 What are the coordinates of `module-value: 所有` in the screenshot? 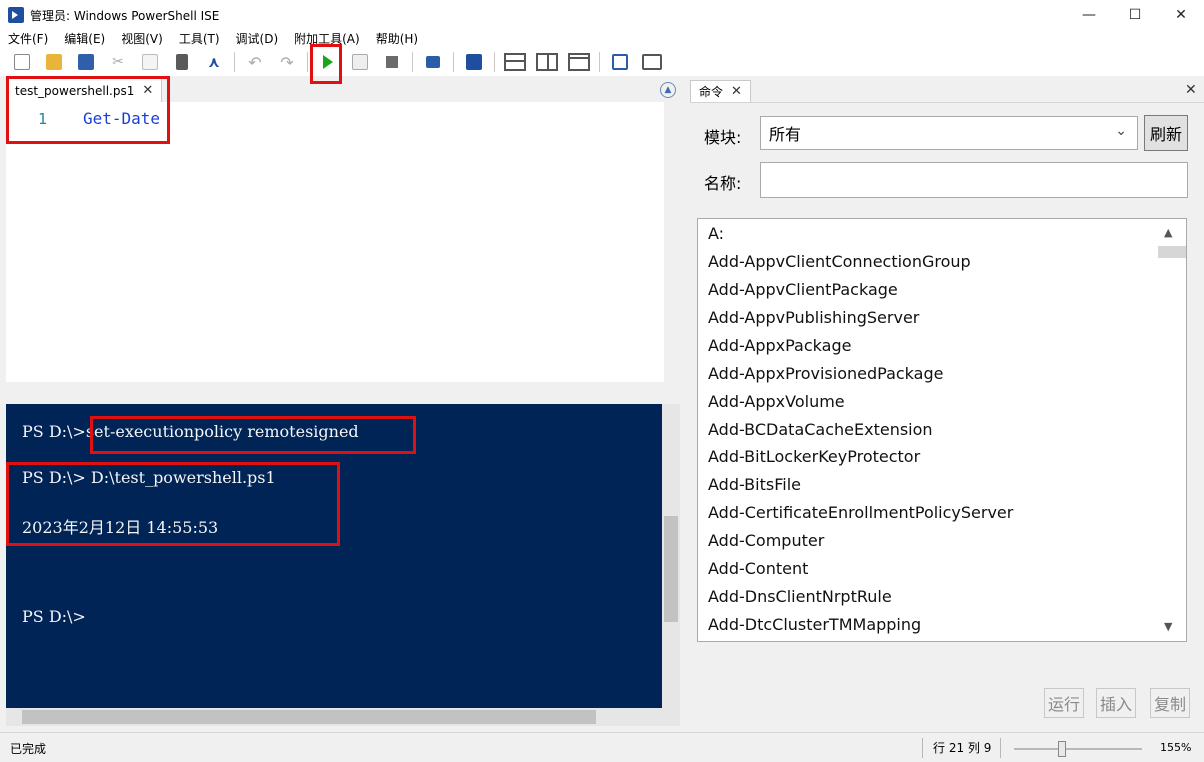 It's located at (785, 134).